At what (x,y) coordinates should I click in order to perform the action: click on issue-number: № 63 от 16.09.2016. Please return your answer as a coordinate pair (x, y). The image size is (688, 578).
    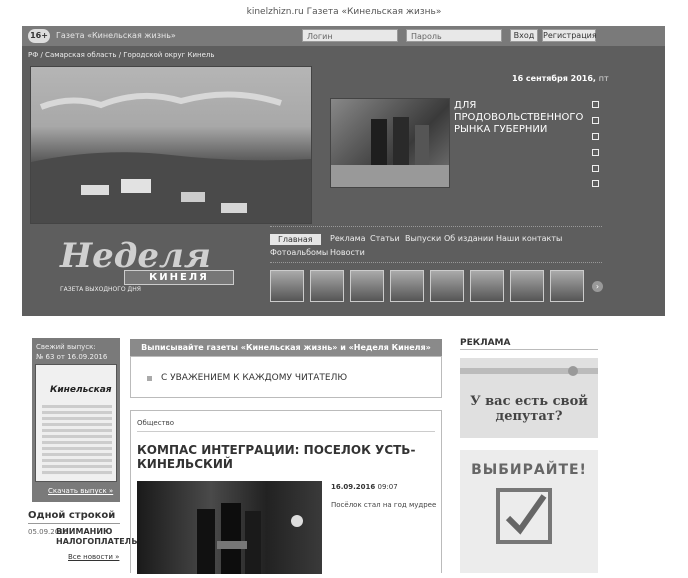
    Looking at the image, I should click on (72, 357).